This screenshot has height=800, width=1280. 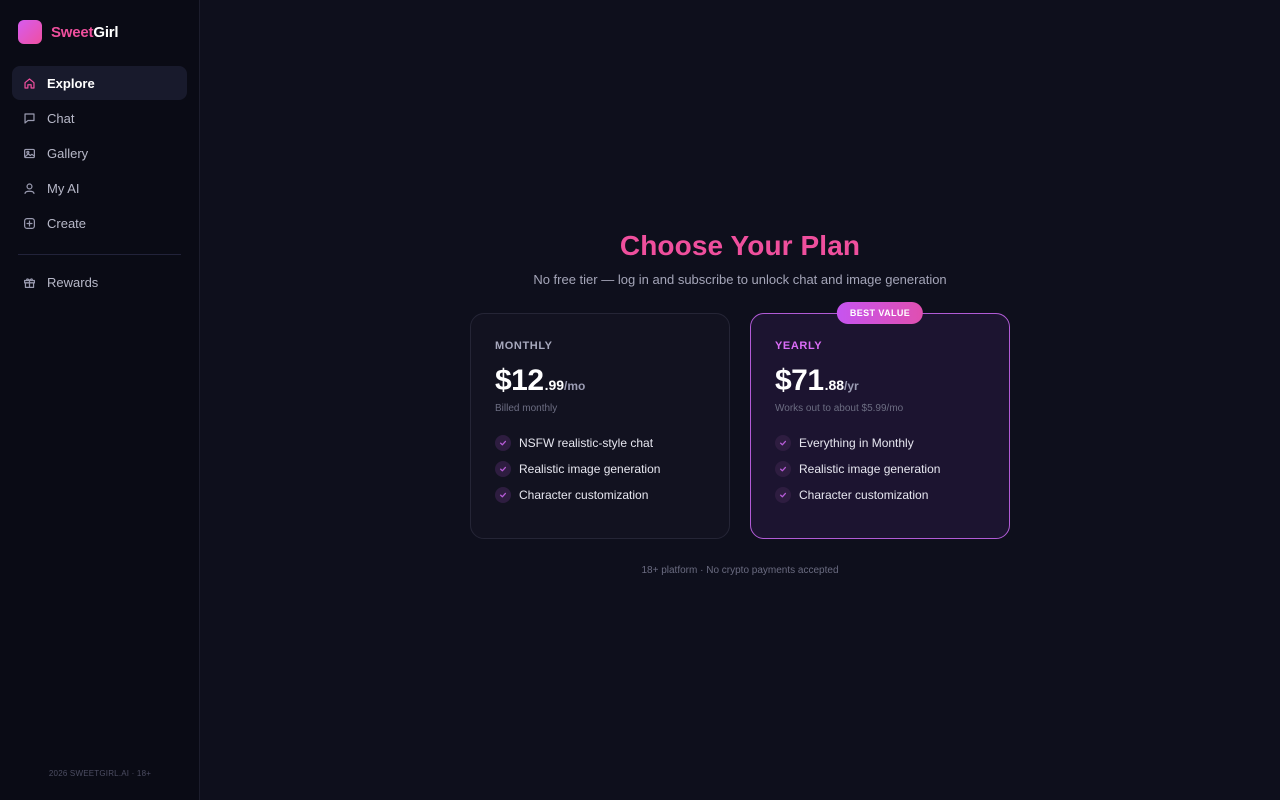 I want to click on sidebar-item-explore: Explore, so click(x=99, y=83).